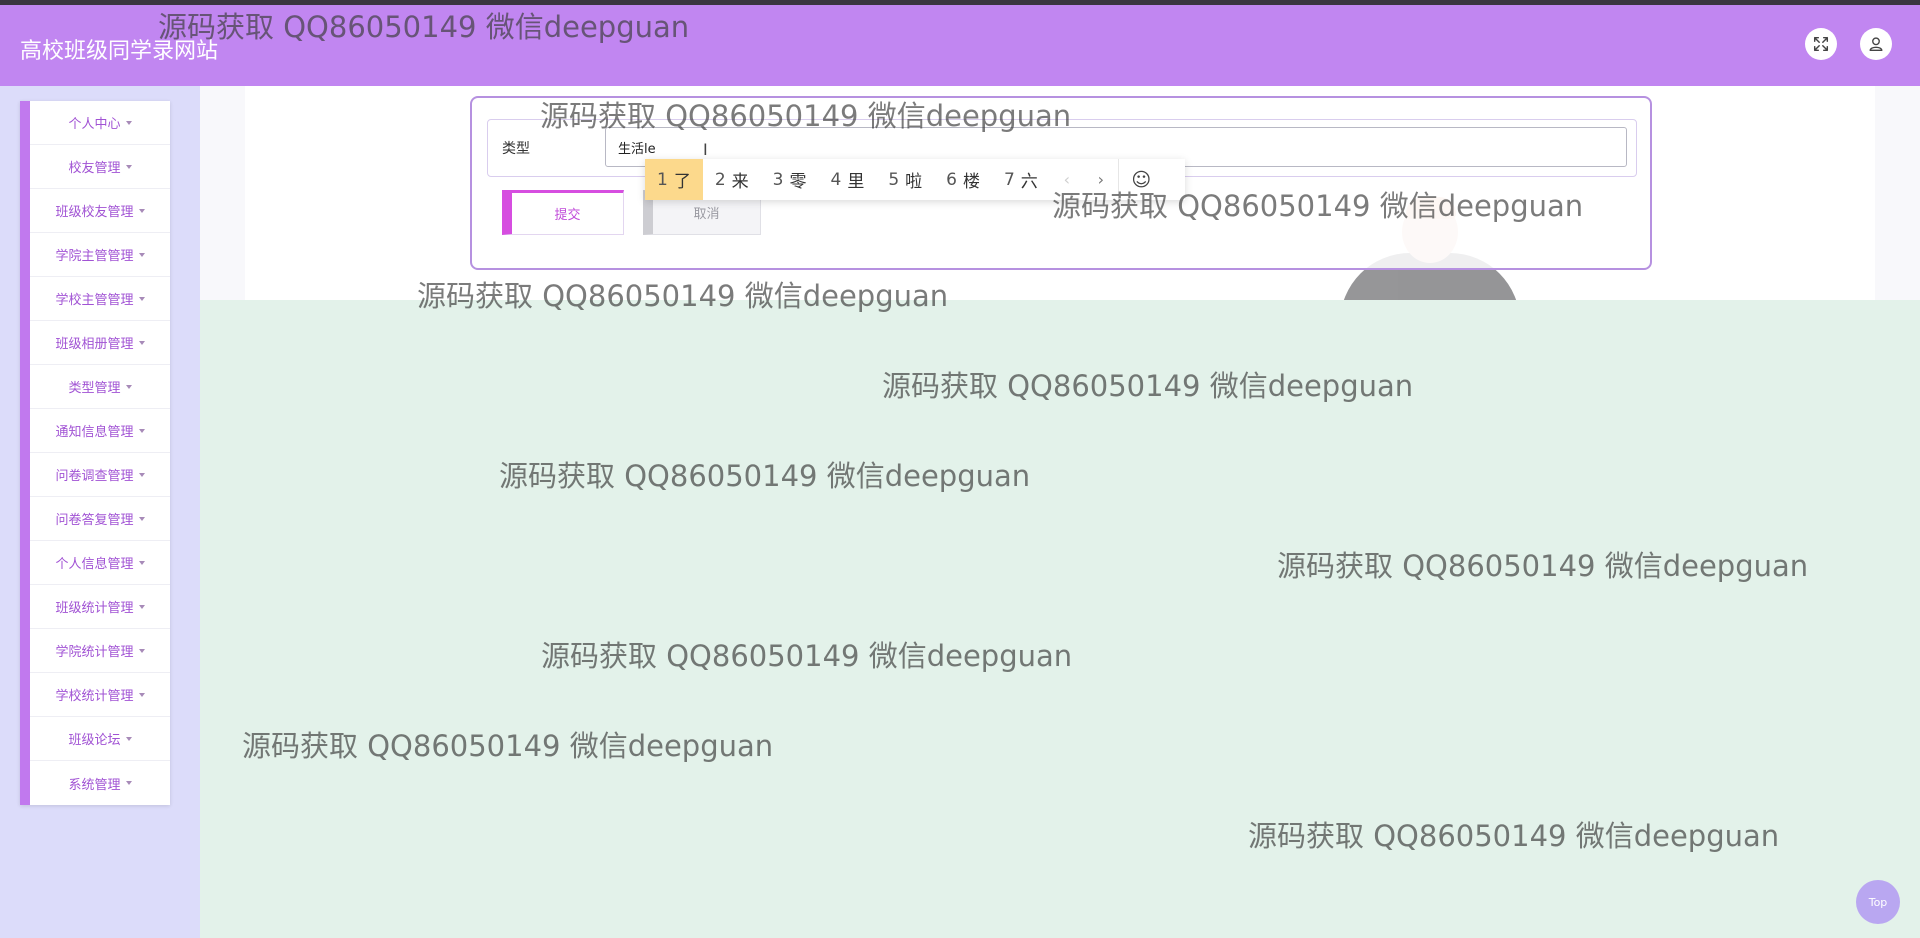 The image size is (1920, 938). Describe the element at coordinates (100, 123) in the screenshot. I see `sidebar-item-personal-center: 个人中心` at that location.